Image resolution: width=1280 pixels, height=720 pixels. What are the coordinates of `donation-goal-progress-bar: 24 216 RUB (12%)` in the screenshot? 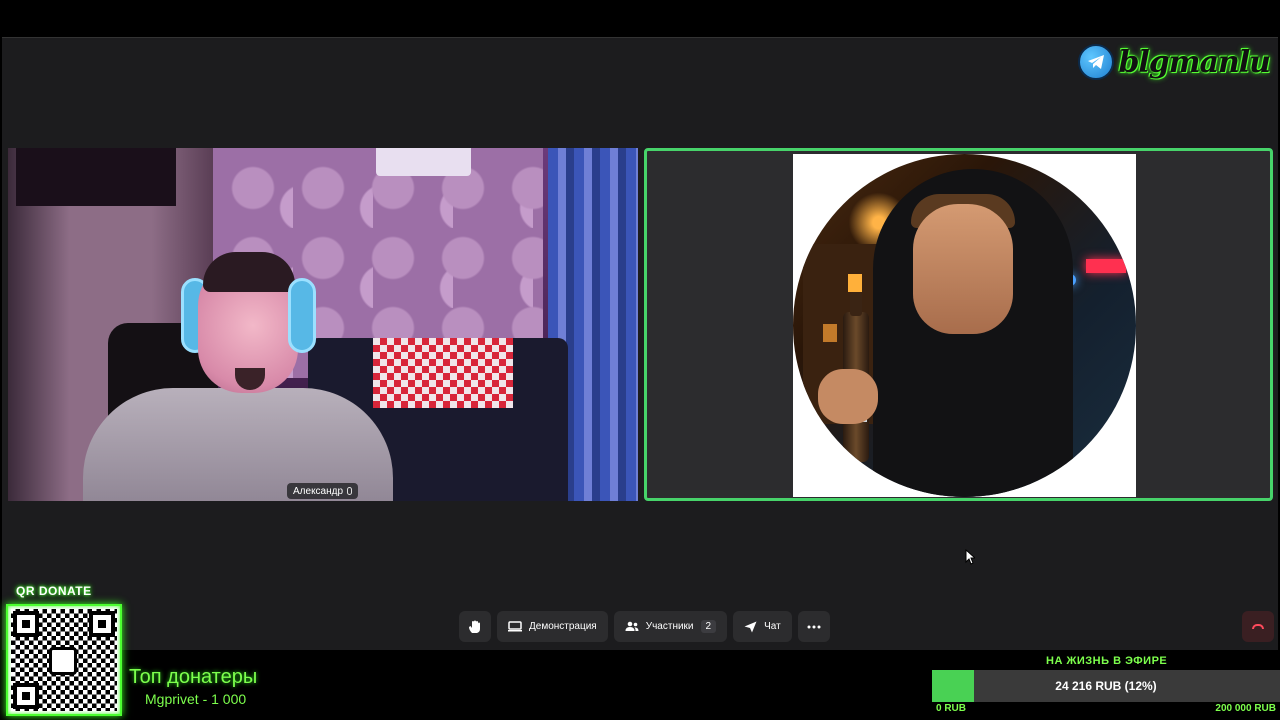 It's located at (1106, 686).